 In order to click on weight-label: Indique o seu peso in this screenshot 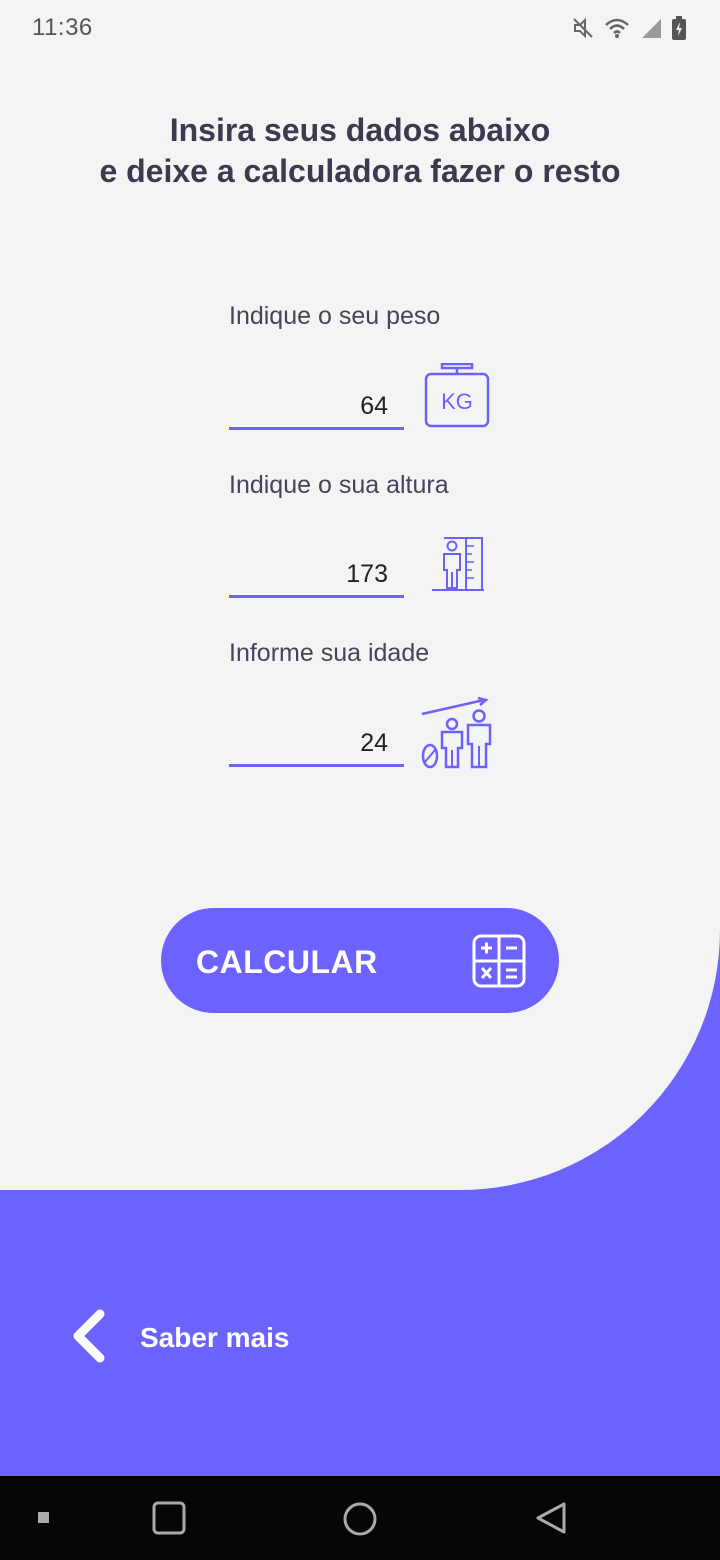, I will do `click(335, 316)`.